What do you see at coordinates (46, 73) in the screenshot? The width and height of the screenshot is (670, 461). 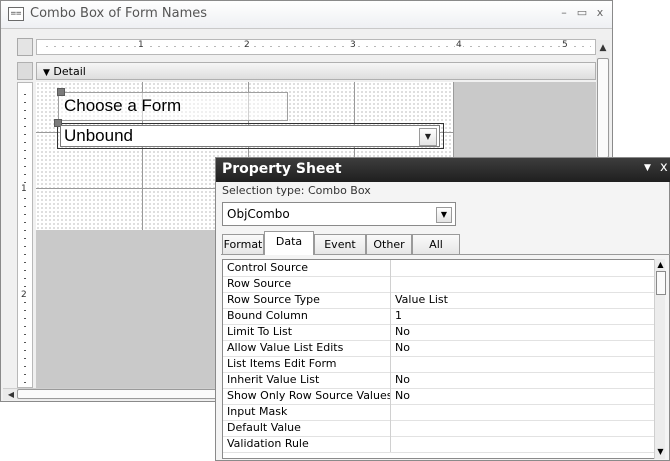 I see `section-arrow-icon: ▼` at bounding box center [46, 73].